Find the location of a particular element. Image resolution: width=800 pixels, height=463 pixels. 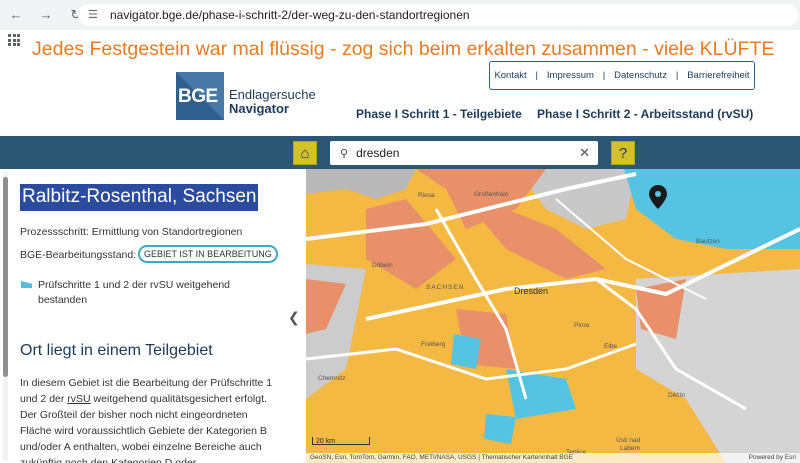

brand-name: Endlagersuche is located at coordinates (272, 94).